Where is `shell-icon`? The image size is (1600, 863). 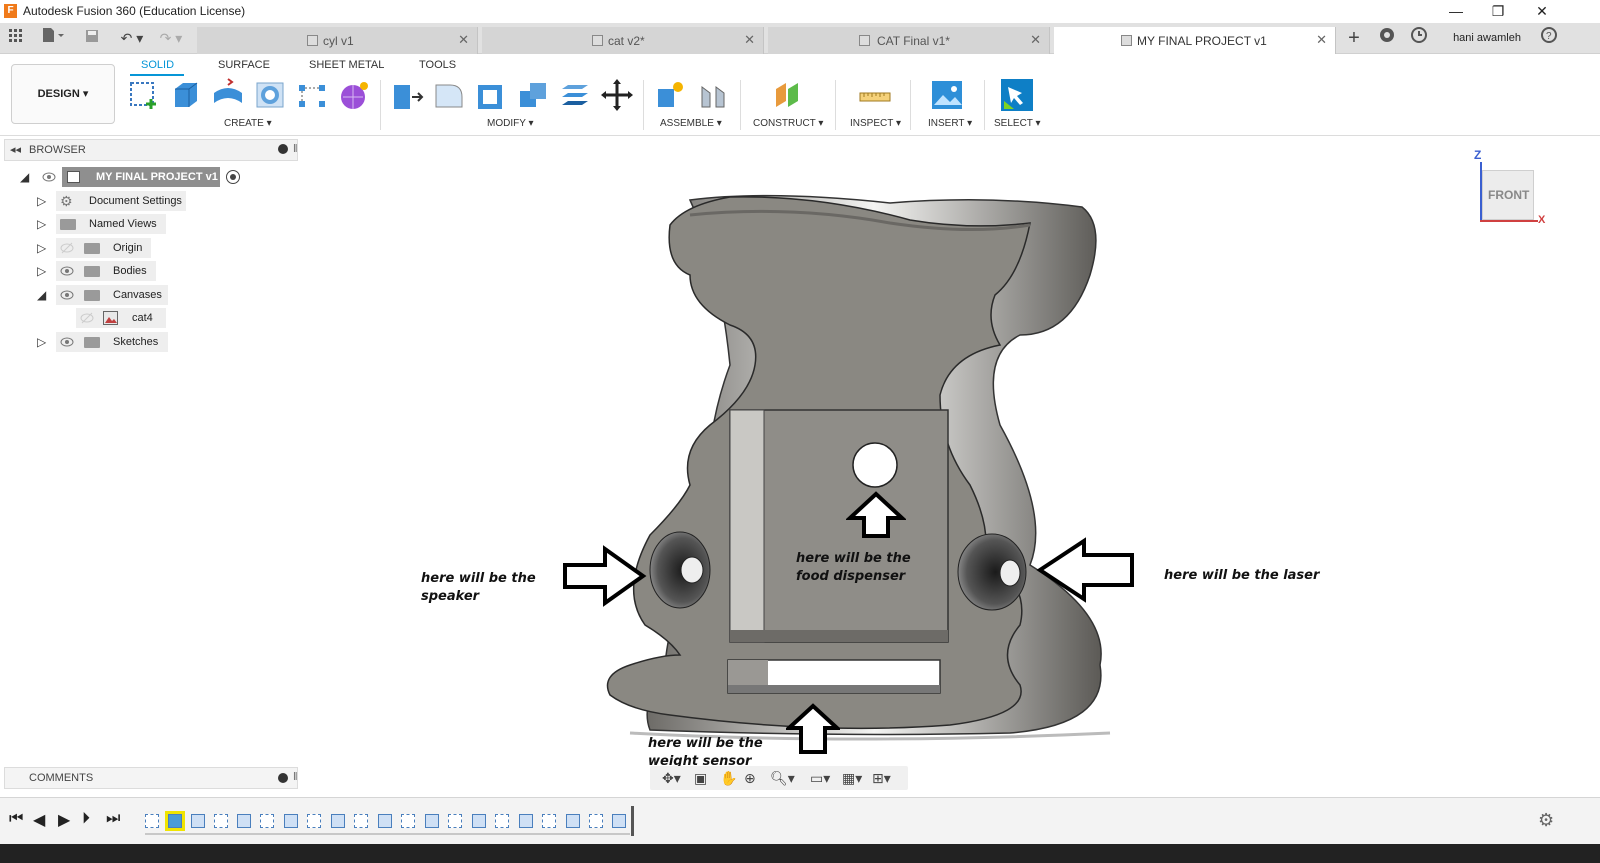 shell-icon is located at coordinates (491, 95).